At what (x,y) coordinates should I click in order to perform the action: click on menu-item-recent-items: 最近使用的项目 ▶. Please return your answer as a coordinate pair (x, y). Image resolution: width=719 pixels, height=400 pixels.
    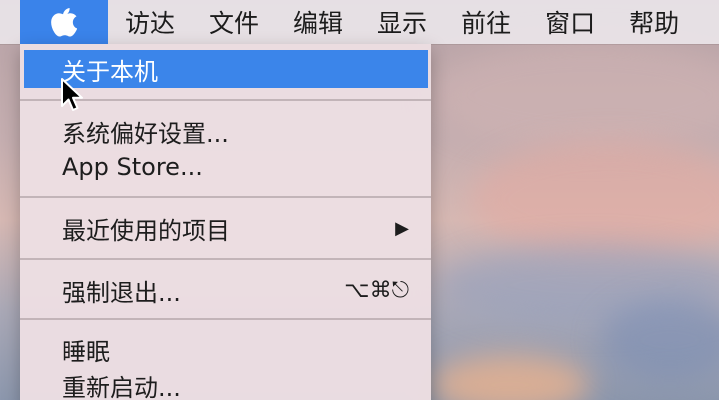
    Looking at the image, I should click on (225, 228).